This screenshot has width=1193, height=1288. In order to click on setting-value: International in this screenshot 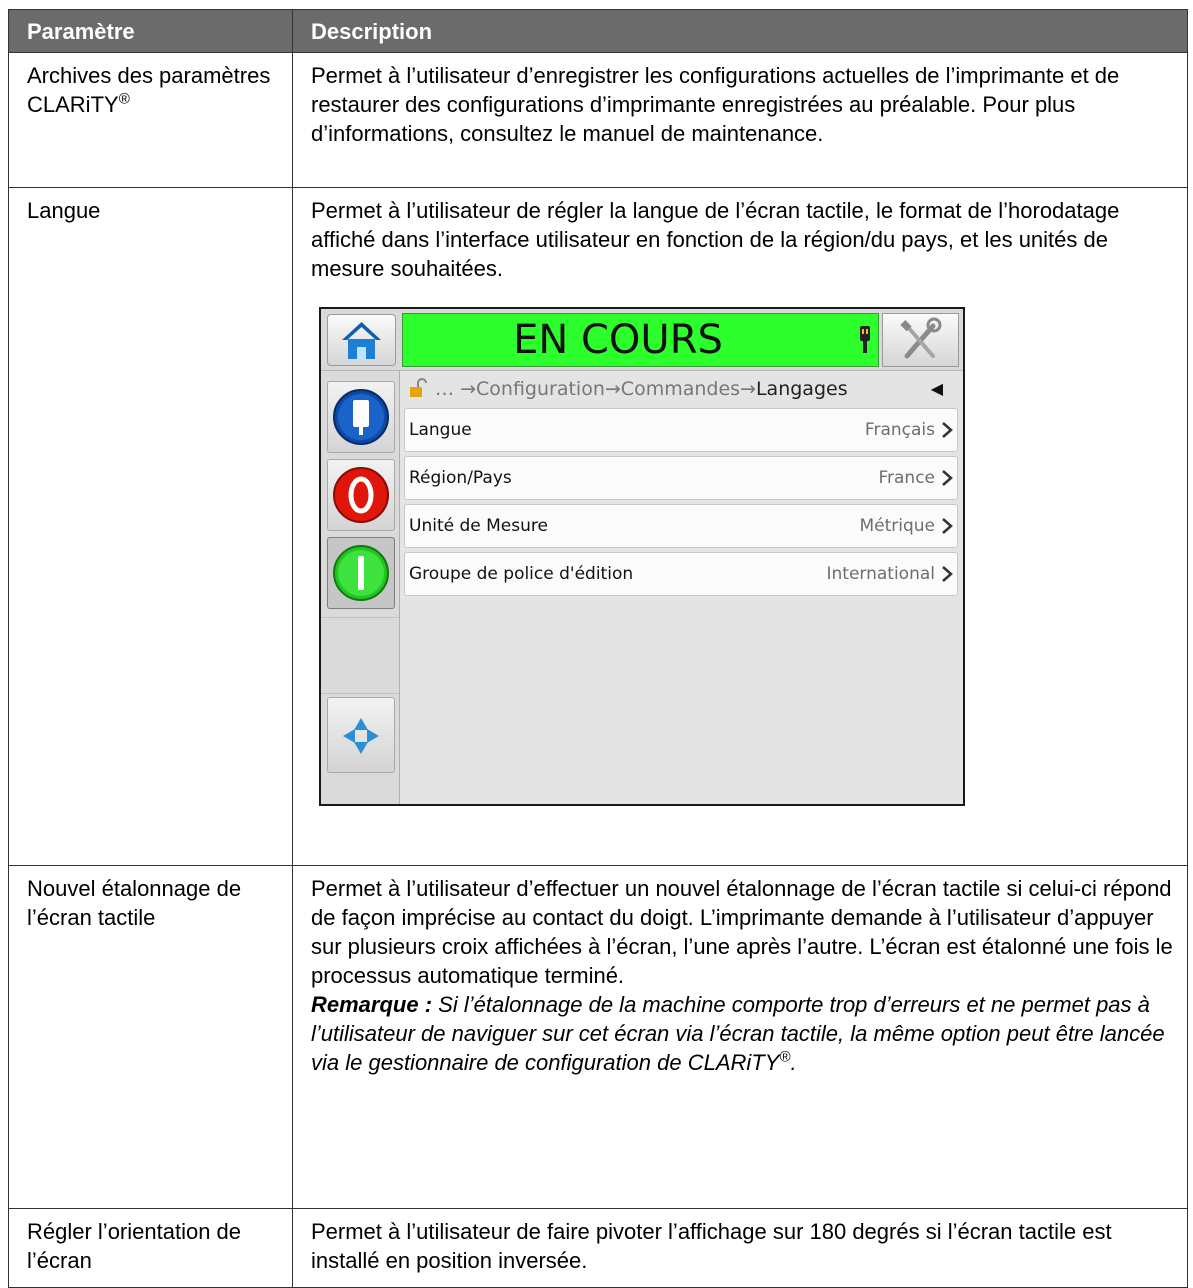, I will do `click(881, 574)`.